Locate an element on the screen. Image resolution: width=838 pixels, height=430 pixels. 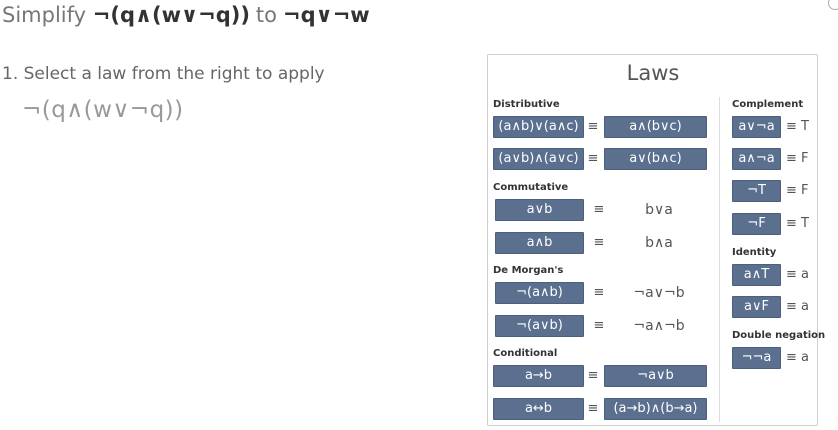
law-identity-2-button: a∨F is located at coordinates (756, 307).